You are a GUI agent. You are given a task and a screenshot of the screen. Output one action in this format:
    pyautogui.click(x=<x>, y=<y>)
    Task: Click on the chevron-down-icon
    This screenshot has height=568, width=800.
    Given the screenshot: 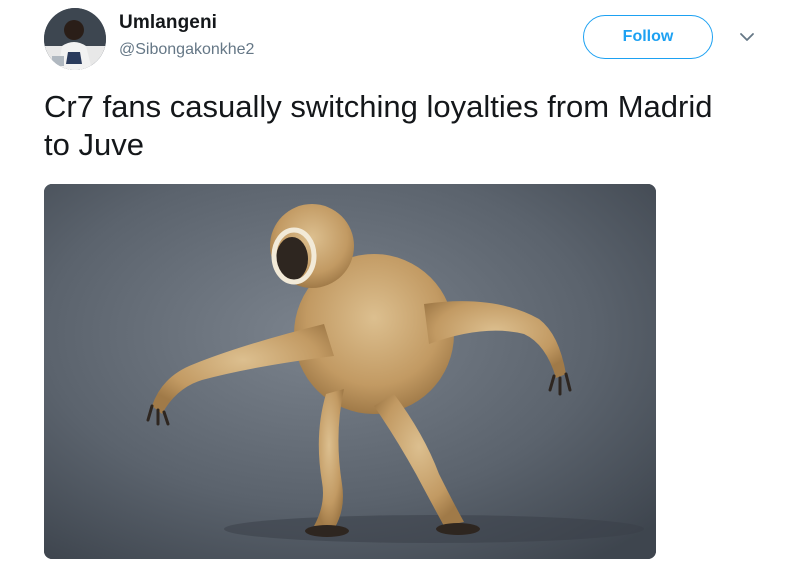 What is the action you would take?
    pyautogui.click(x=747, y=37)
    